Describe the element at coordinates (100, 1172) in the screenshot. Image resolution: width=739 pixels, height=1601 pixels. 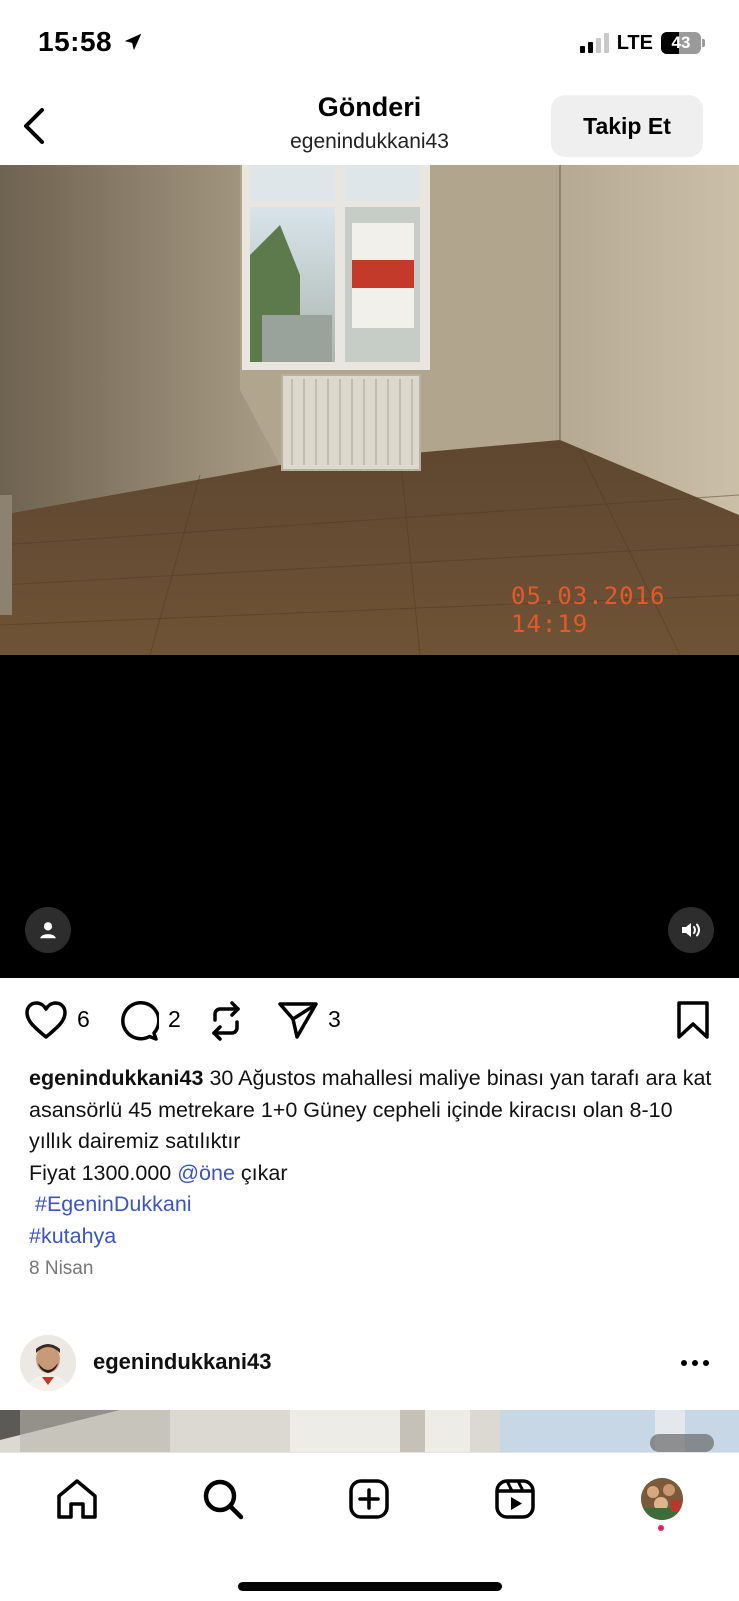
I see `caption-price: Fiyat 1300.000` at that location.